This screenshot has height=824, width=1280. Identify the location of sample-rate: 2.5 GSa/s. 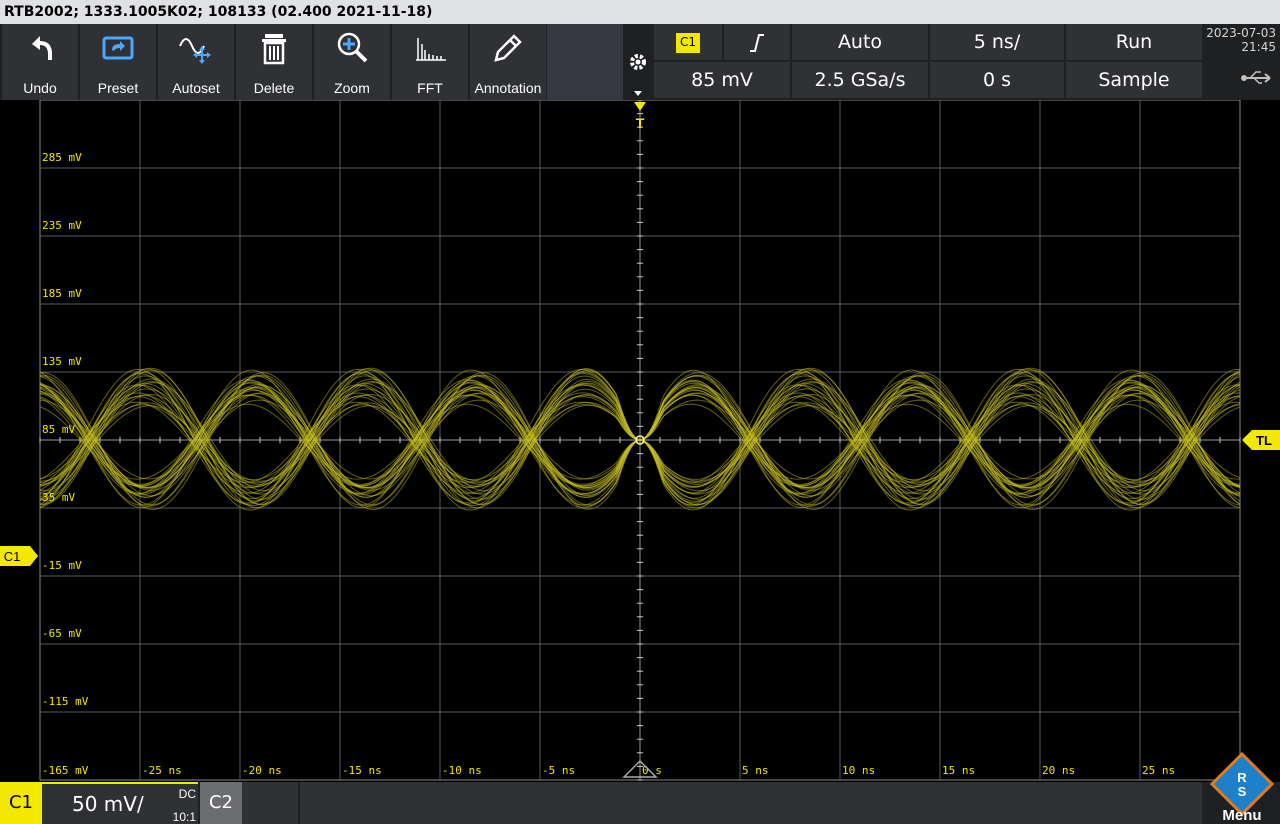
(860, 80).